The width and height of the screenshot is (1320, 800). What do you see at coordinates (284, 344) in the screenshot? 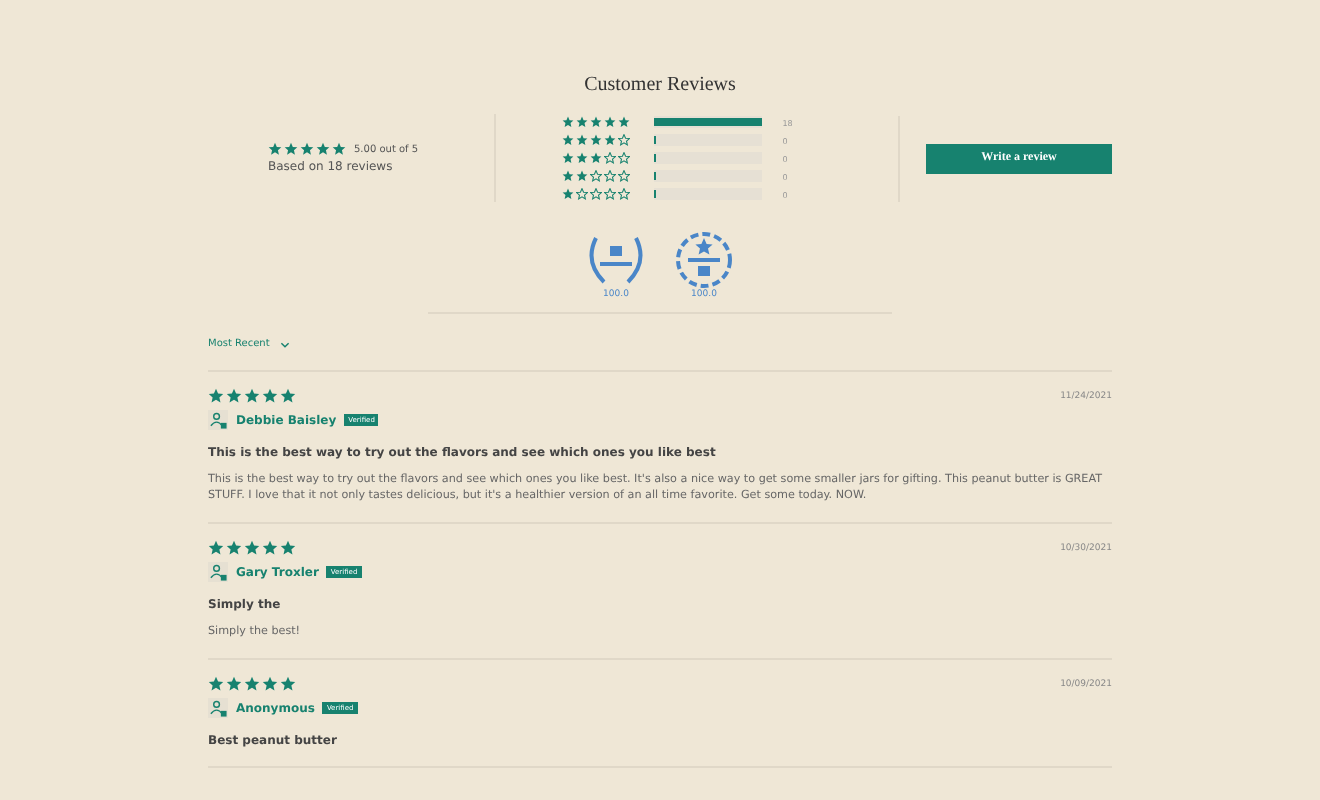
I see `caret-icon` at bounding box center [284, 344].